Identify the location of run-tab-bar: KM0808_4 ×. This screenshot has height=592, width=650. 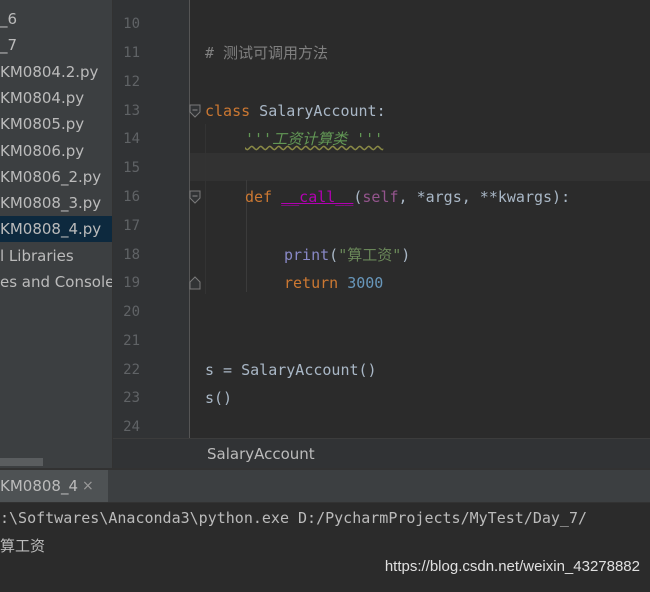
(325, 486).